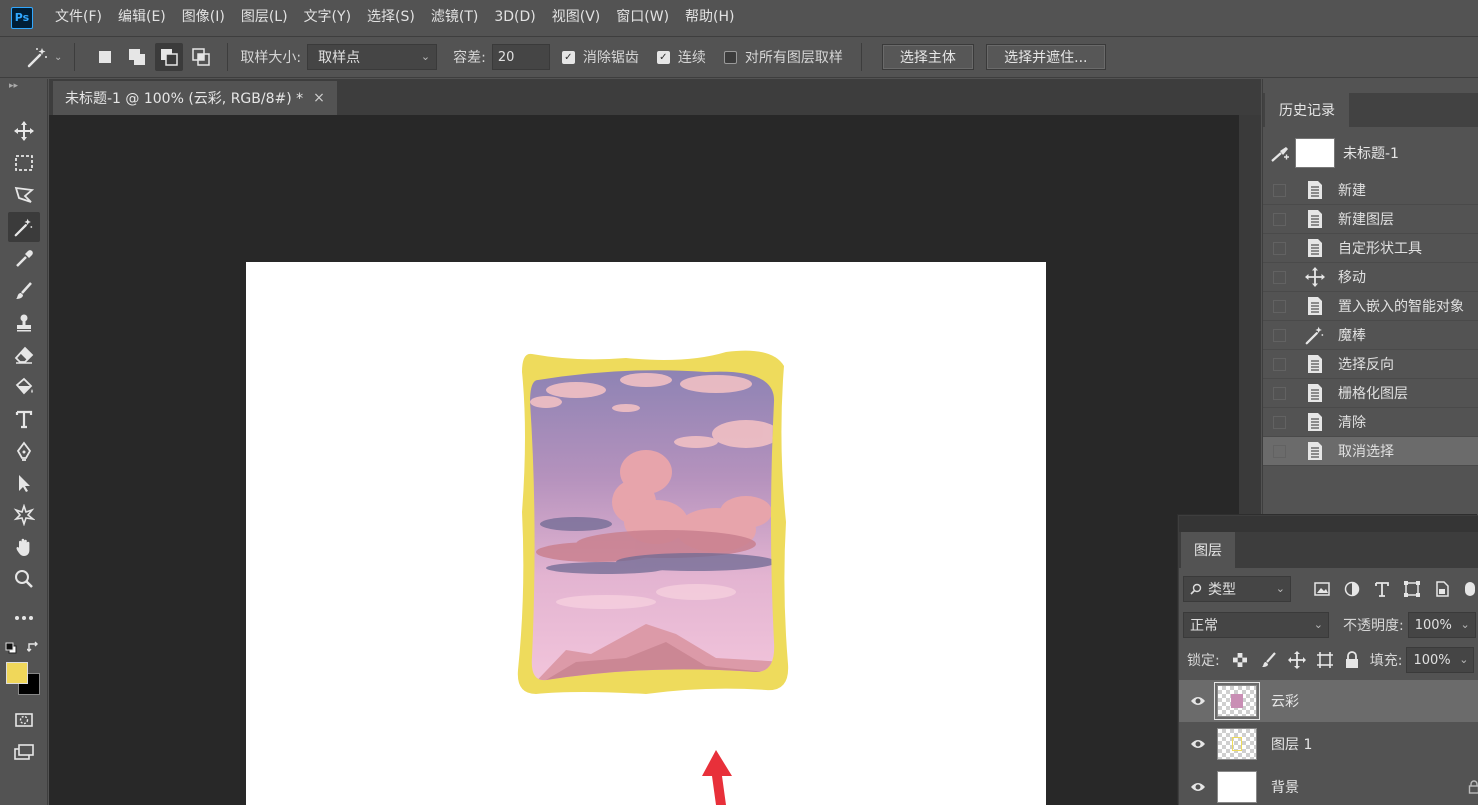  What do you see at coordinates (24, 195) in the screenshot?
I see `lasso-tool` at bounding box center [24, 195].